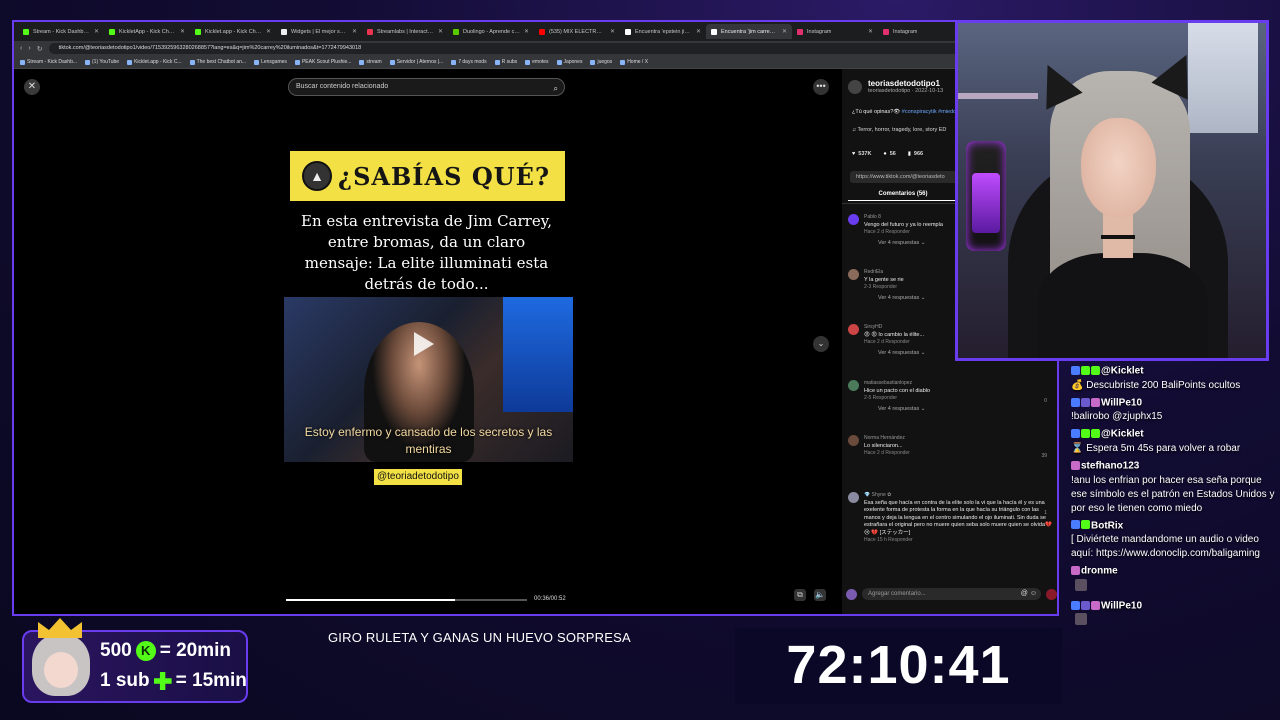  What do you see at coordinates (577, 31) in the screenshot?
I see `browser-tab: (535) MIX ELECTRO POP #4 (D ✕` at bounding box center [577, 31].